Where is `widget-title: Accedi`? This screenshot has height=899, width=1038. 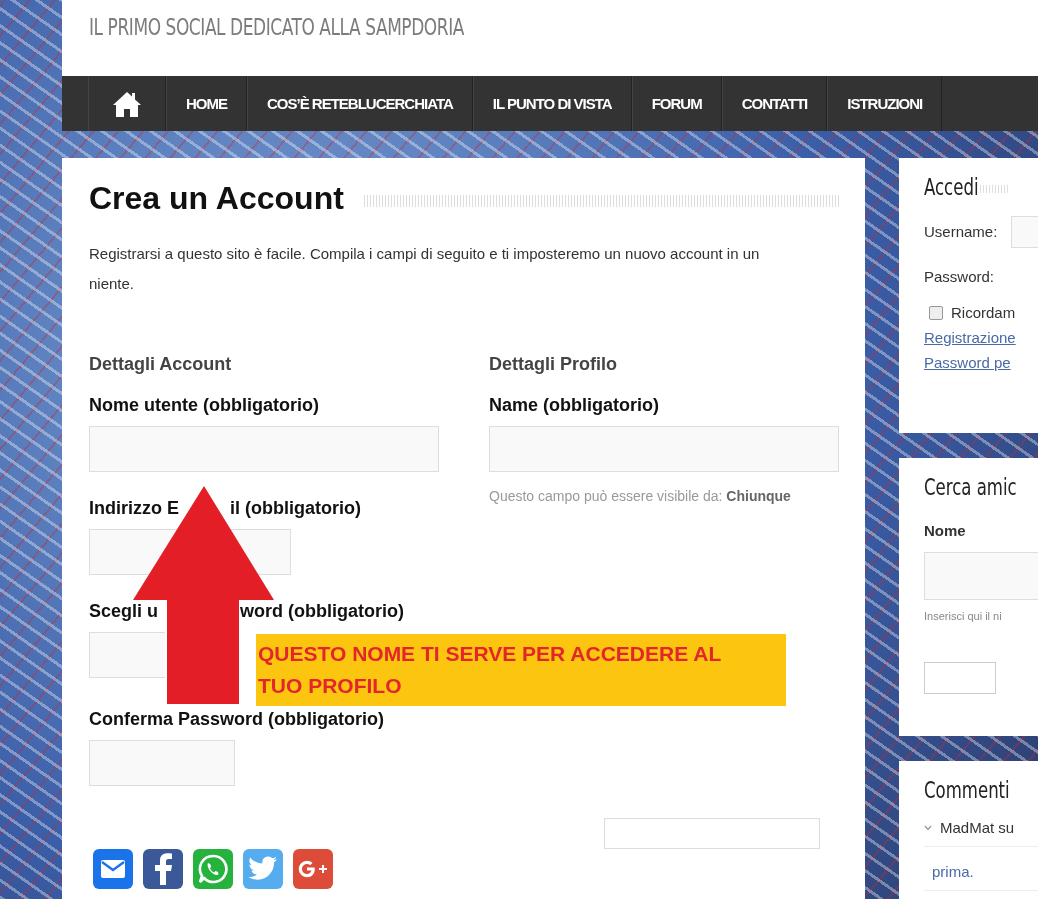 widget-title: Accedi is located at coordinates (951, 187).